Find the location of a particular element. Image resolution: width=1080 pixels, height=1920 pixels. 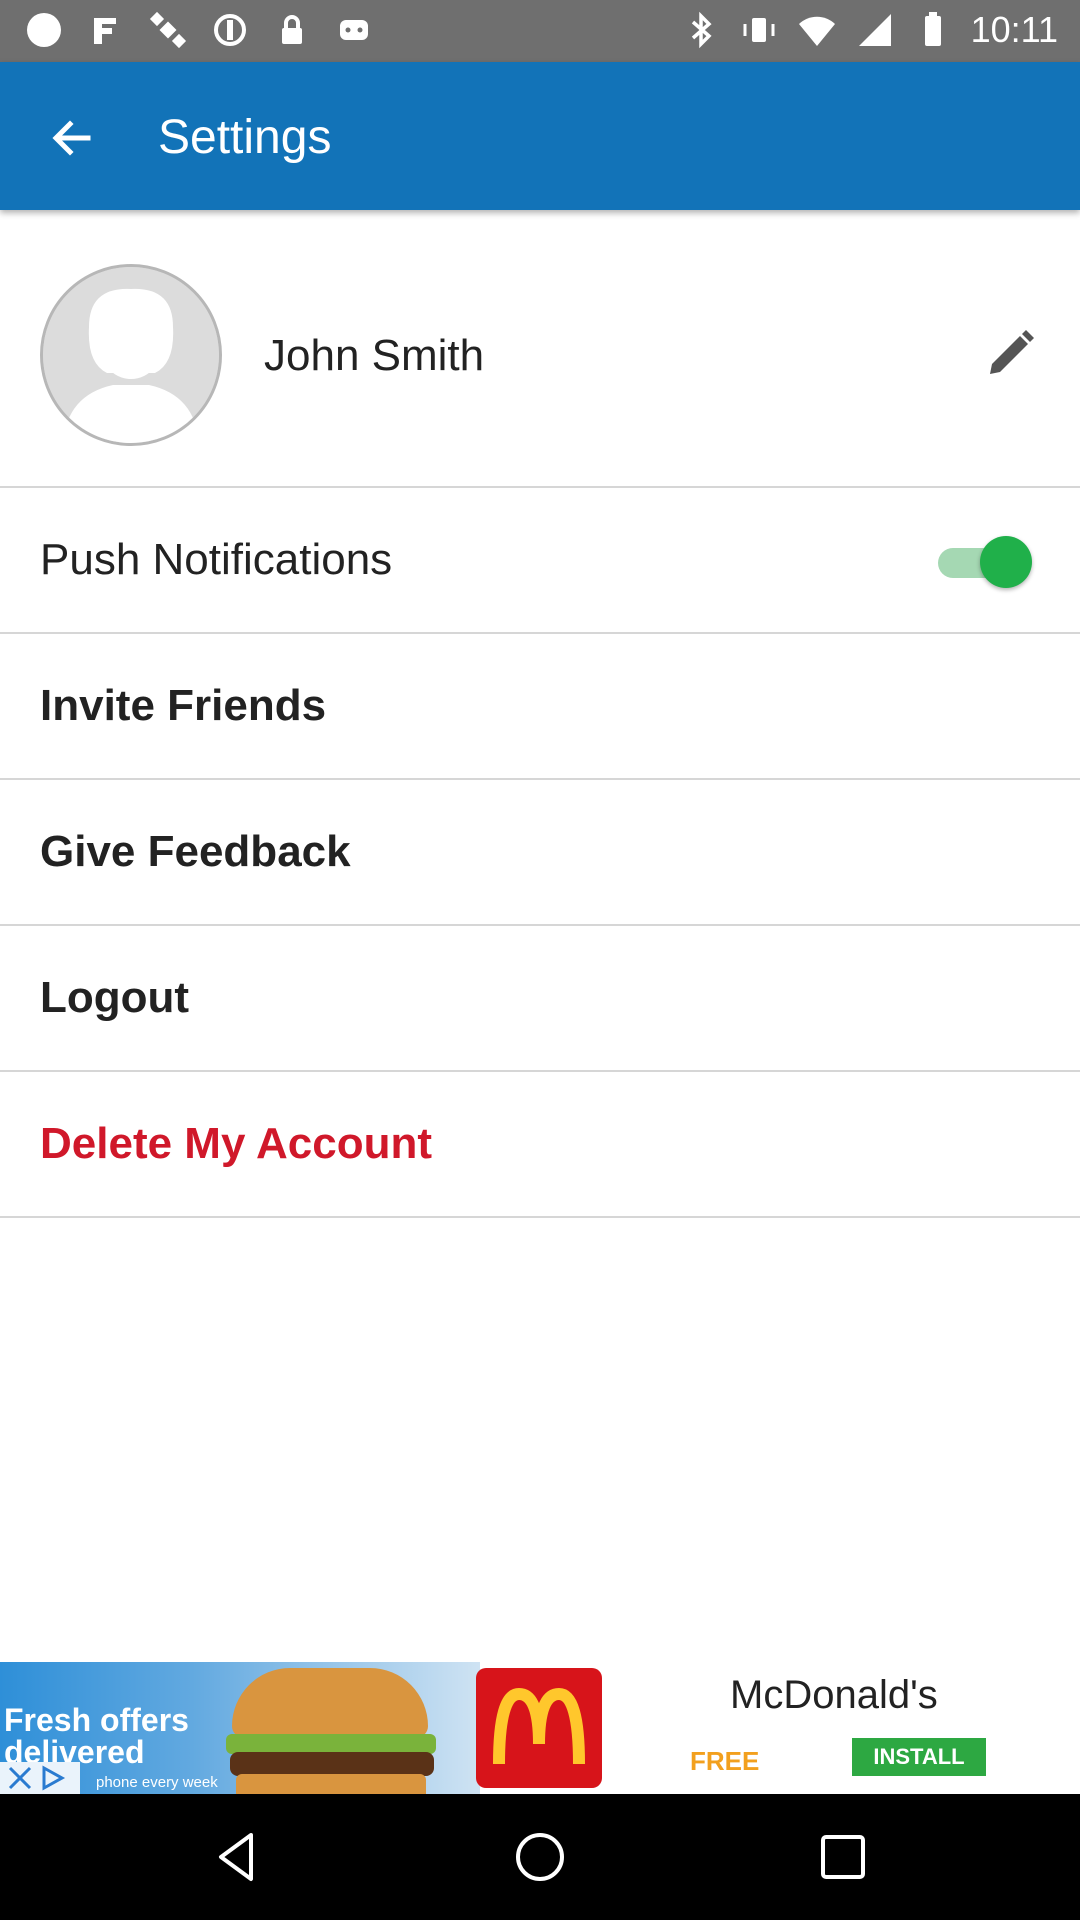

burger-patty is located at coordinates (332, 1764).